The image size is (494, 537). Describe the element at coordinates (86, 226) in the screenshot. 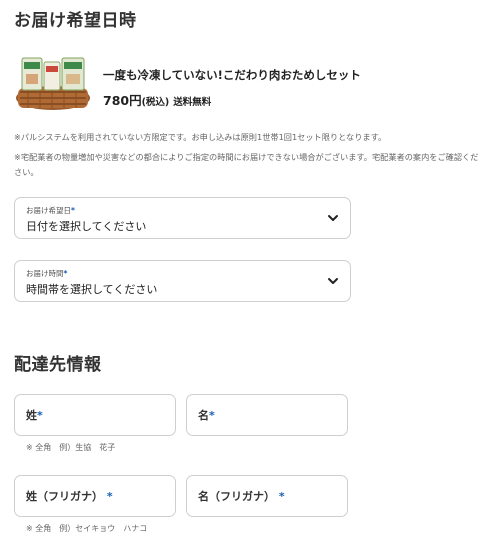

I see `delivery-date-value: 日付を選択してください` at that location.